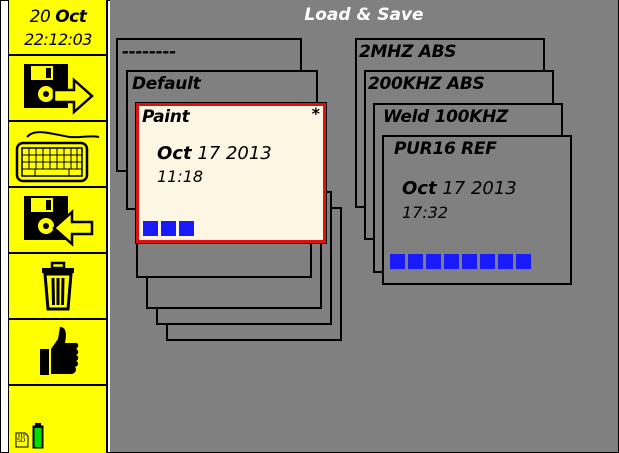 The image size is (619, 453). I want to click on config-card-label: 200KHZ ABS, so click(426, 84).